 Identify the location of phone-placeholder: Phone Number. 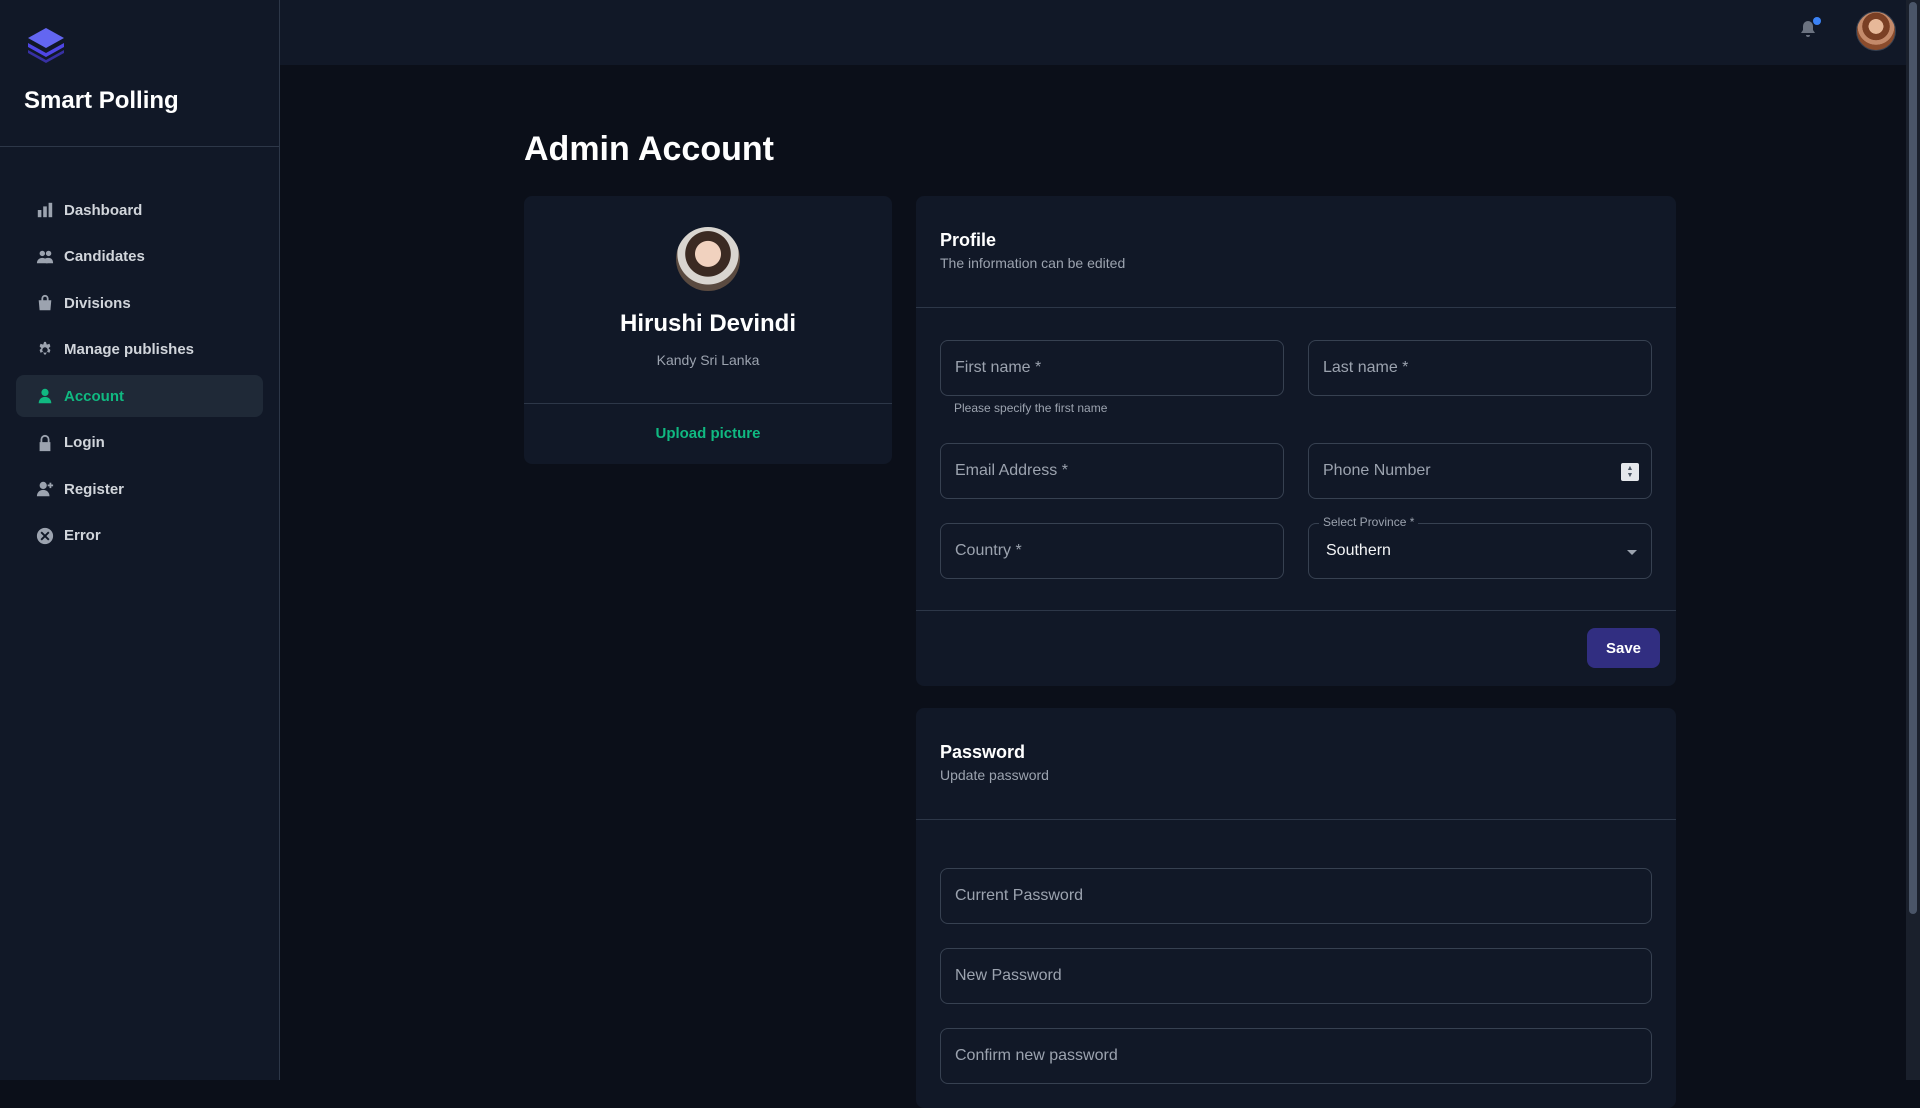
(1377, 470).